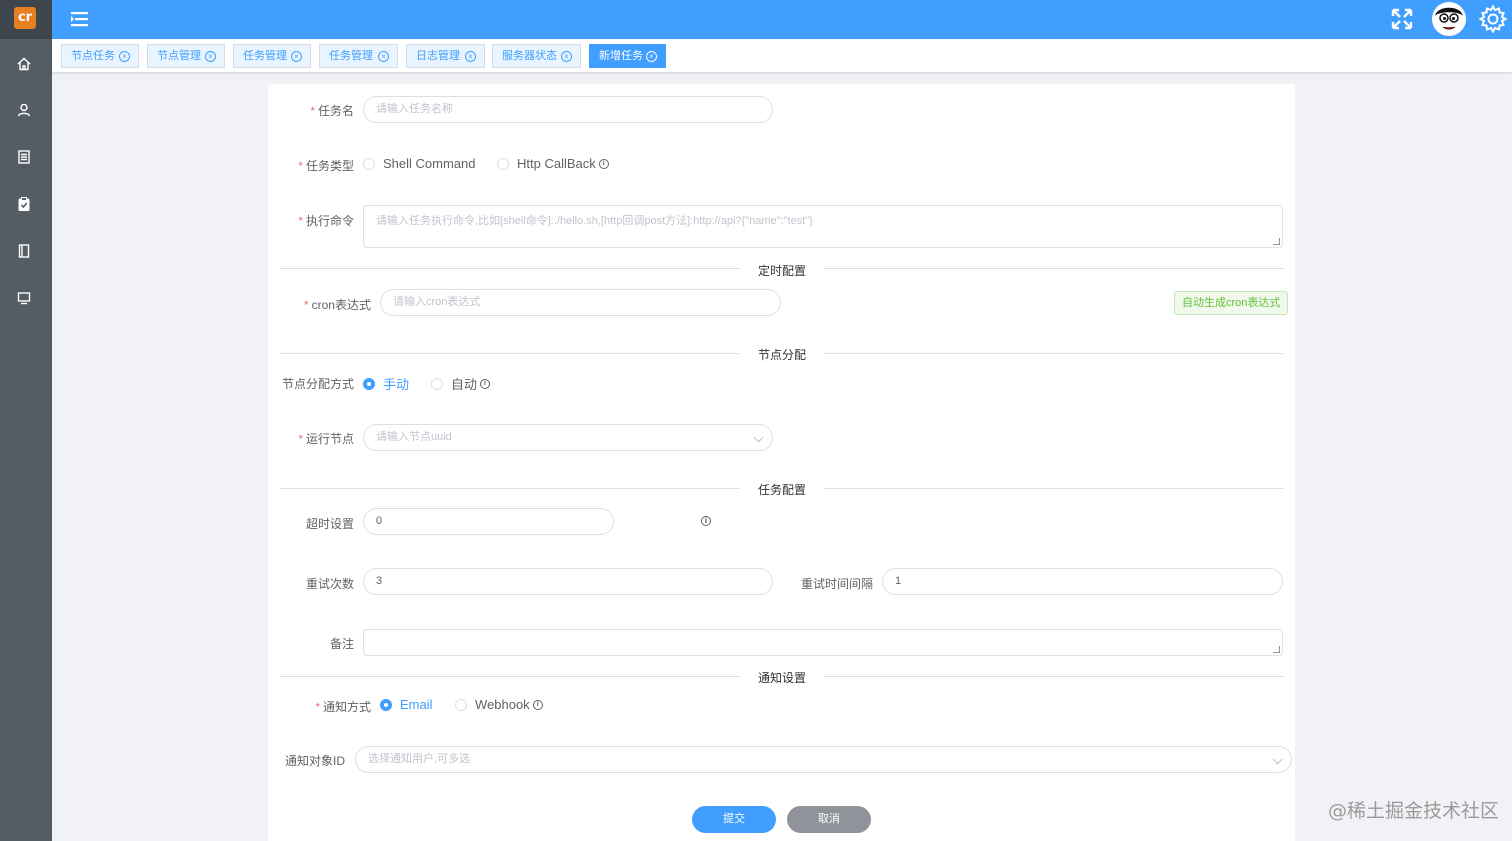  Describe the element at coordinates (568, 437) in the screenshot. I see `run-node-select: 请输入节点uuid` at that location.